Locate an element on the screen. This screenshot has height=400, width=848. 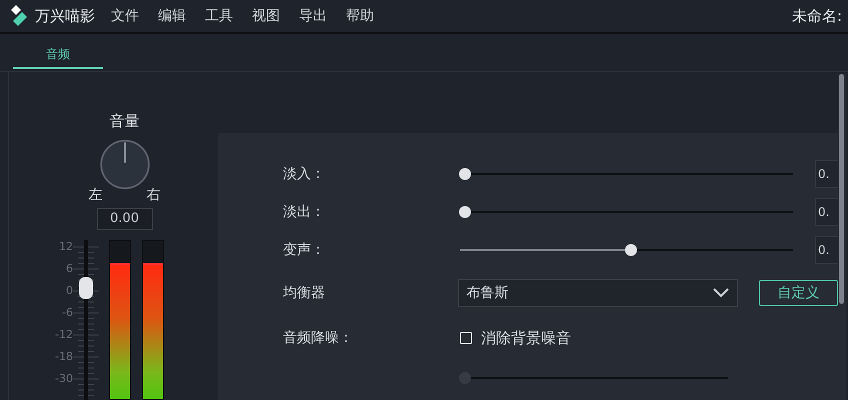
setting-label: 淡出： is located at coordinates (304, 212).